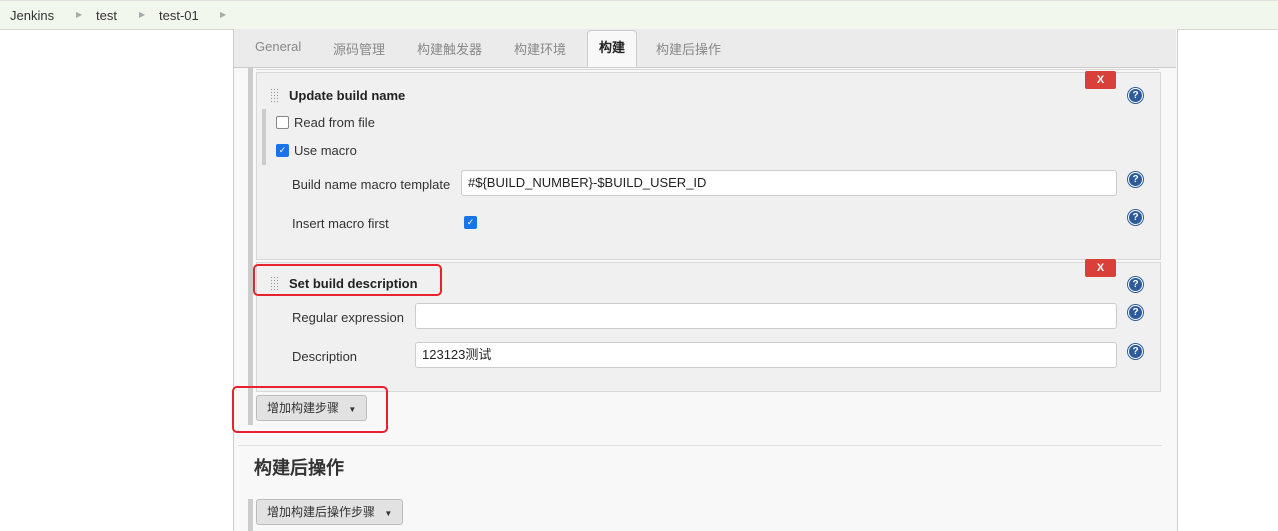  What do you see at coordinates (325, 356) in the screenshot?
I see `description-label: Description` at bounding box center [325, 356].